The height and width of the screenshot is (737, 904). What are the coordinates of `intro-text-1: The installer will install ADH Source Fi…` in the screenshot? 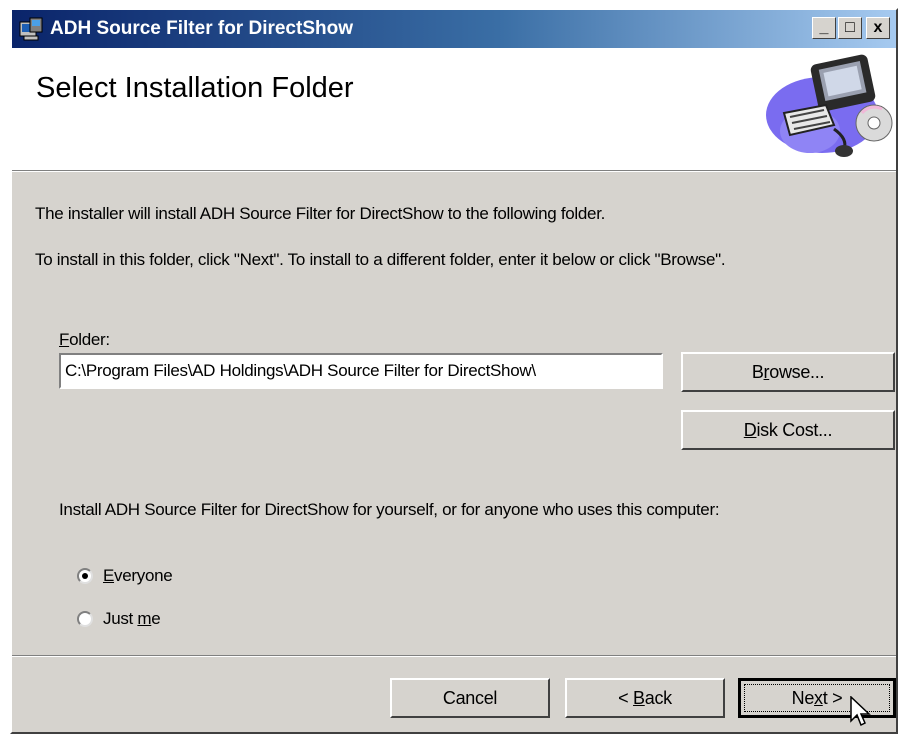 It's located at (320, 213).